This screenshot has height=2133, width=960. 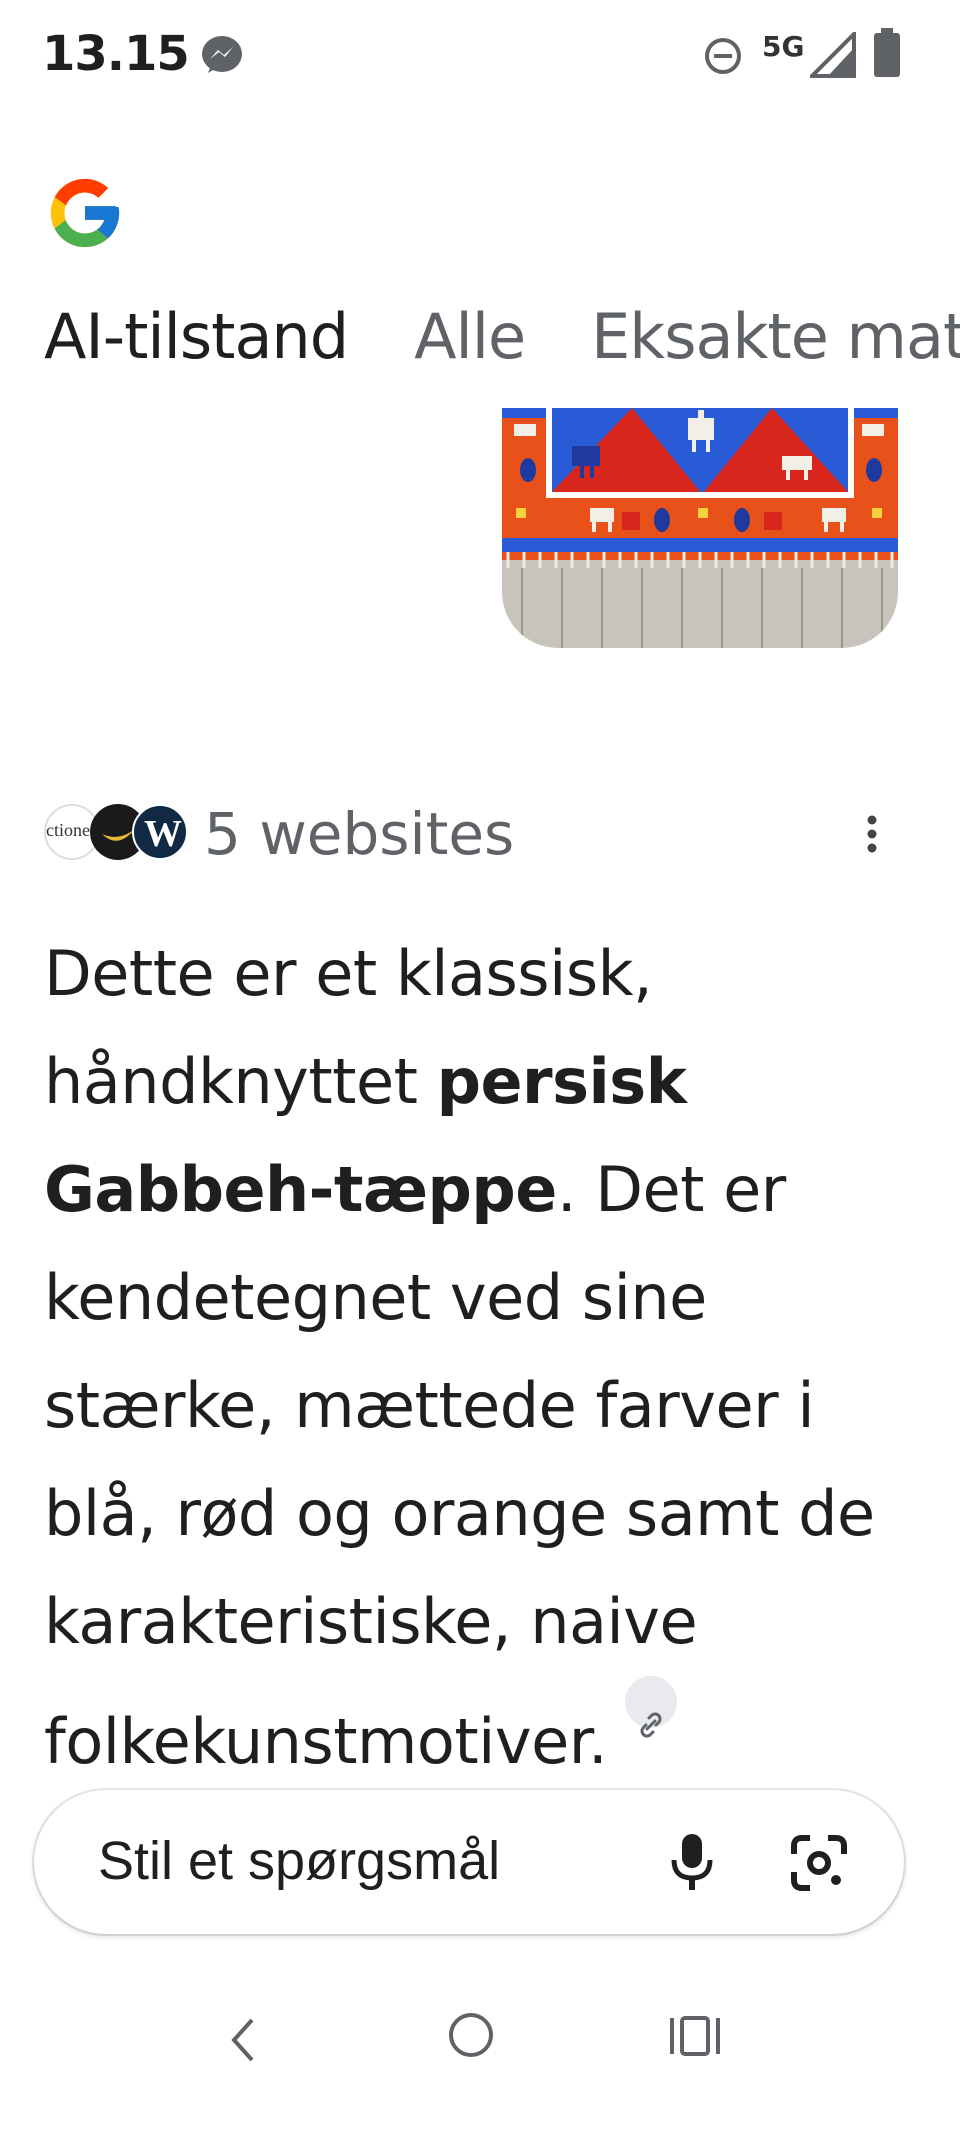 I want to click on ask-input-bar: Stil et spørgsmål, so click(x=469, y=1862).